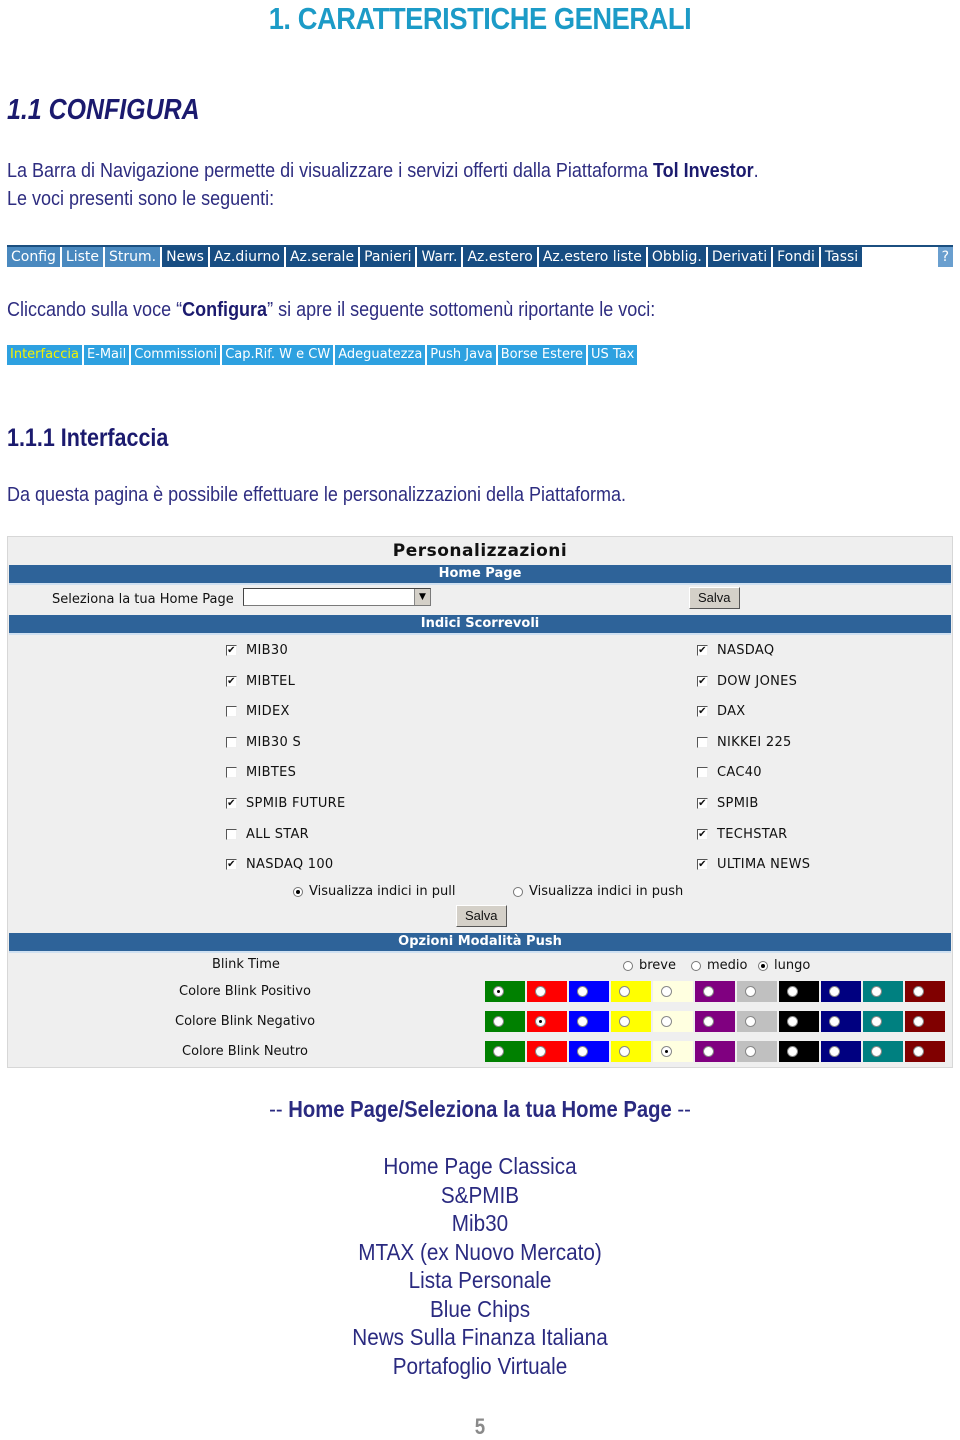  What do you see at coordinates (280, 864) in the screenshot?
I see `index-checkbox: ✔ NASDAQ 100` at bounding box center [280, 864].